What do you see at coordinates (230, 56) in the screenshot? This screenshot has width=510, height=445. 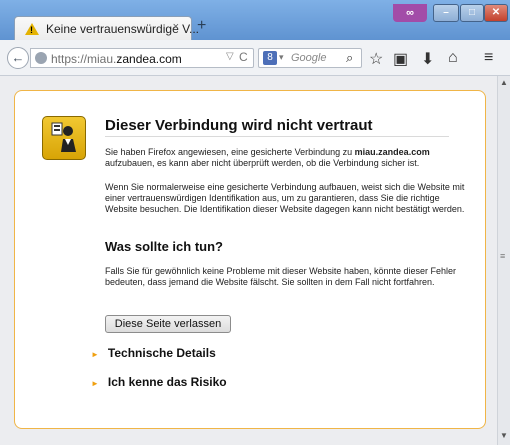 I see `url-dropdown-icon: ▽` at bounding box center [230, 56].